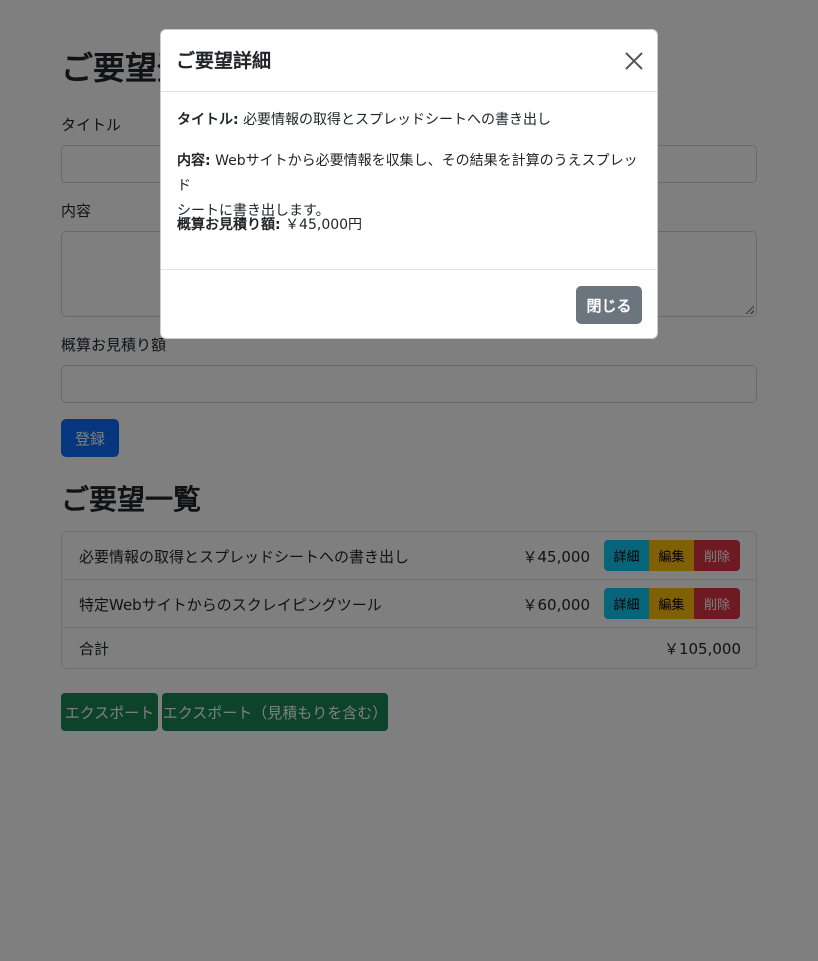 This screenshot has width=818, height=961. What do you see at coordinates (412, 225) in the screenshot?
I see `modal-estimate-line: 概算お見積り額: ￥45,000円` at bounding box center [412, 225].